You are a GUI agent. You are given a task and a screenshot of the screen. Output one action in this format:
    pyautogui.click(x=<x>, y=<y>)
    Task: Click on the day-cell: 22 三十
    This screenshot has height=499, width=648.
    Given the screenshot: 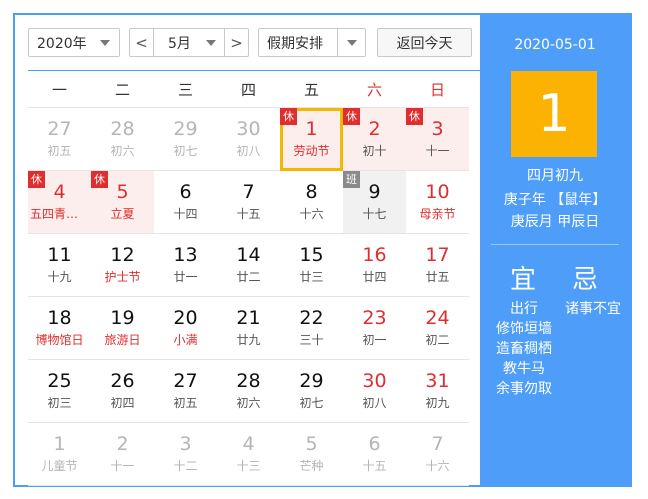 What is the action you would take?
    pyautogui.click(x=311, y=328)
    